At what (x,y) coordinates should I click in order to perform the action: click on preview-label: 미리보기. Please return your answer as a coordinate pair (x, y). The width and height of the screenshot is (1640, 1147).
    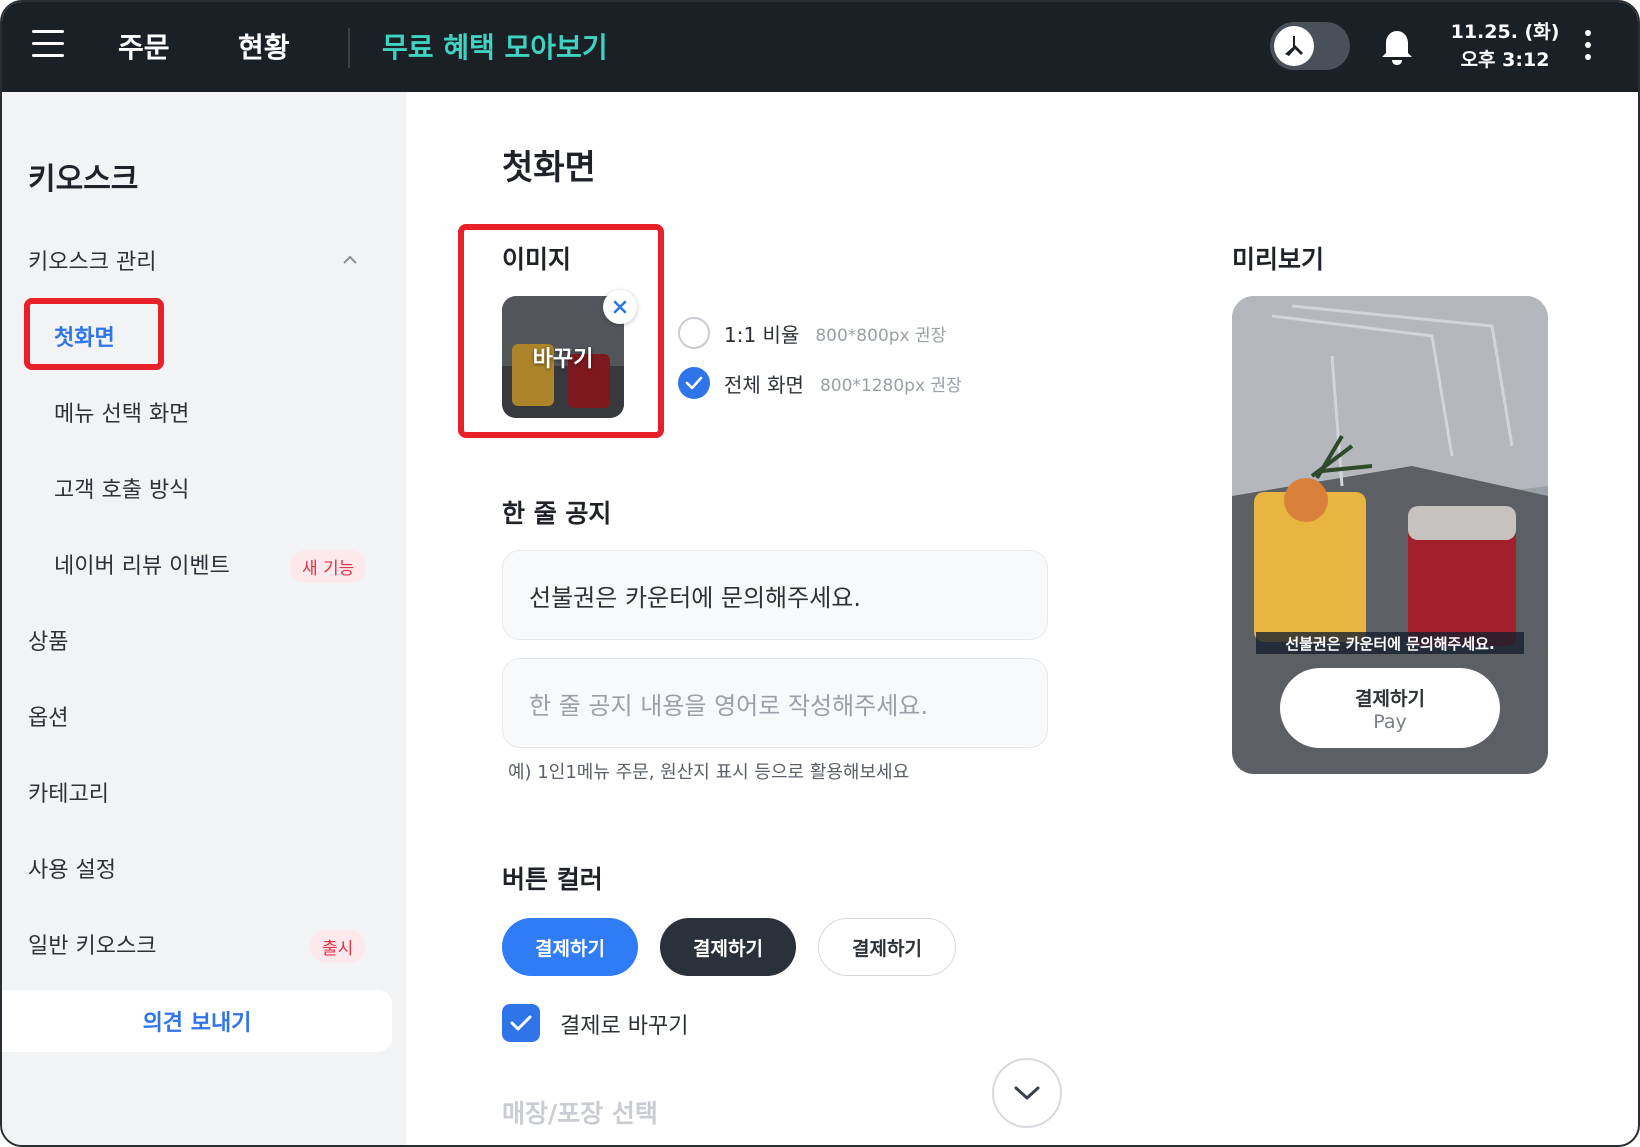
    Looking at the image, I should click on (1278, 259).